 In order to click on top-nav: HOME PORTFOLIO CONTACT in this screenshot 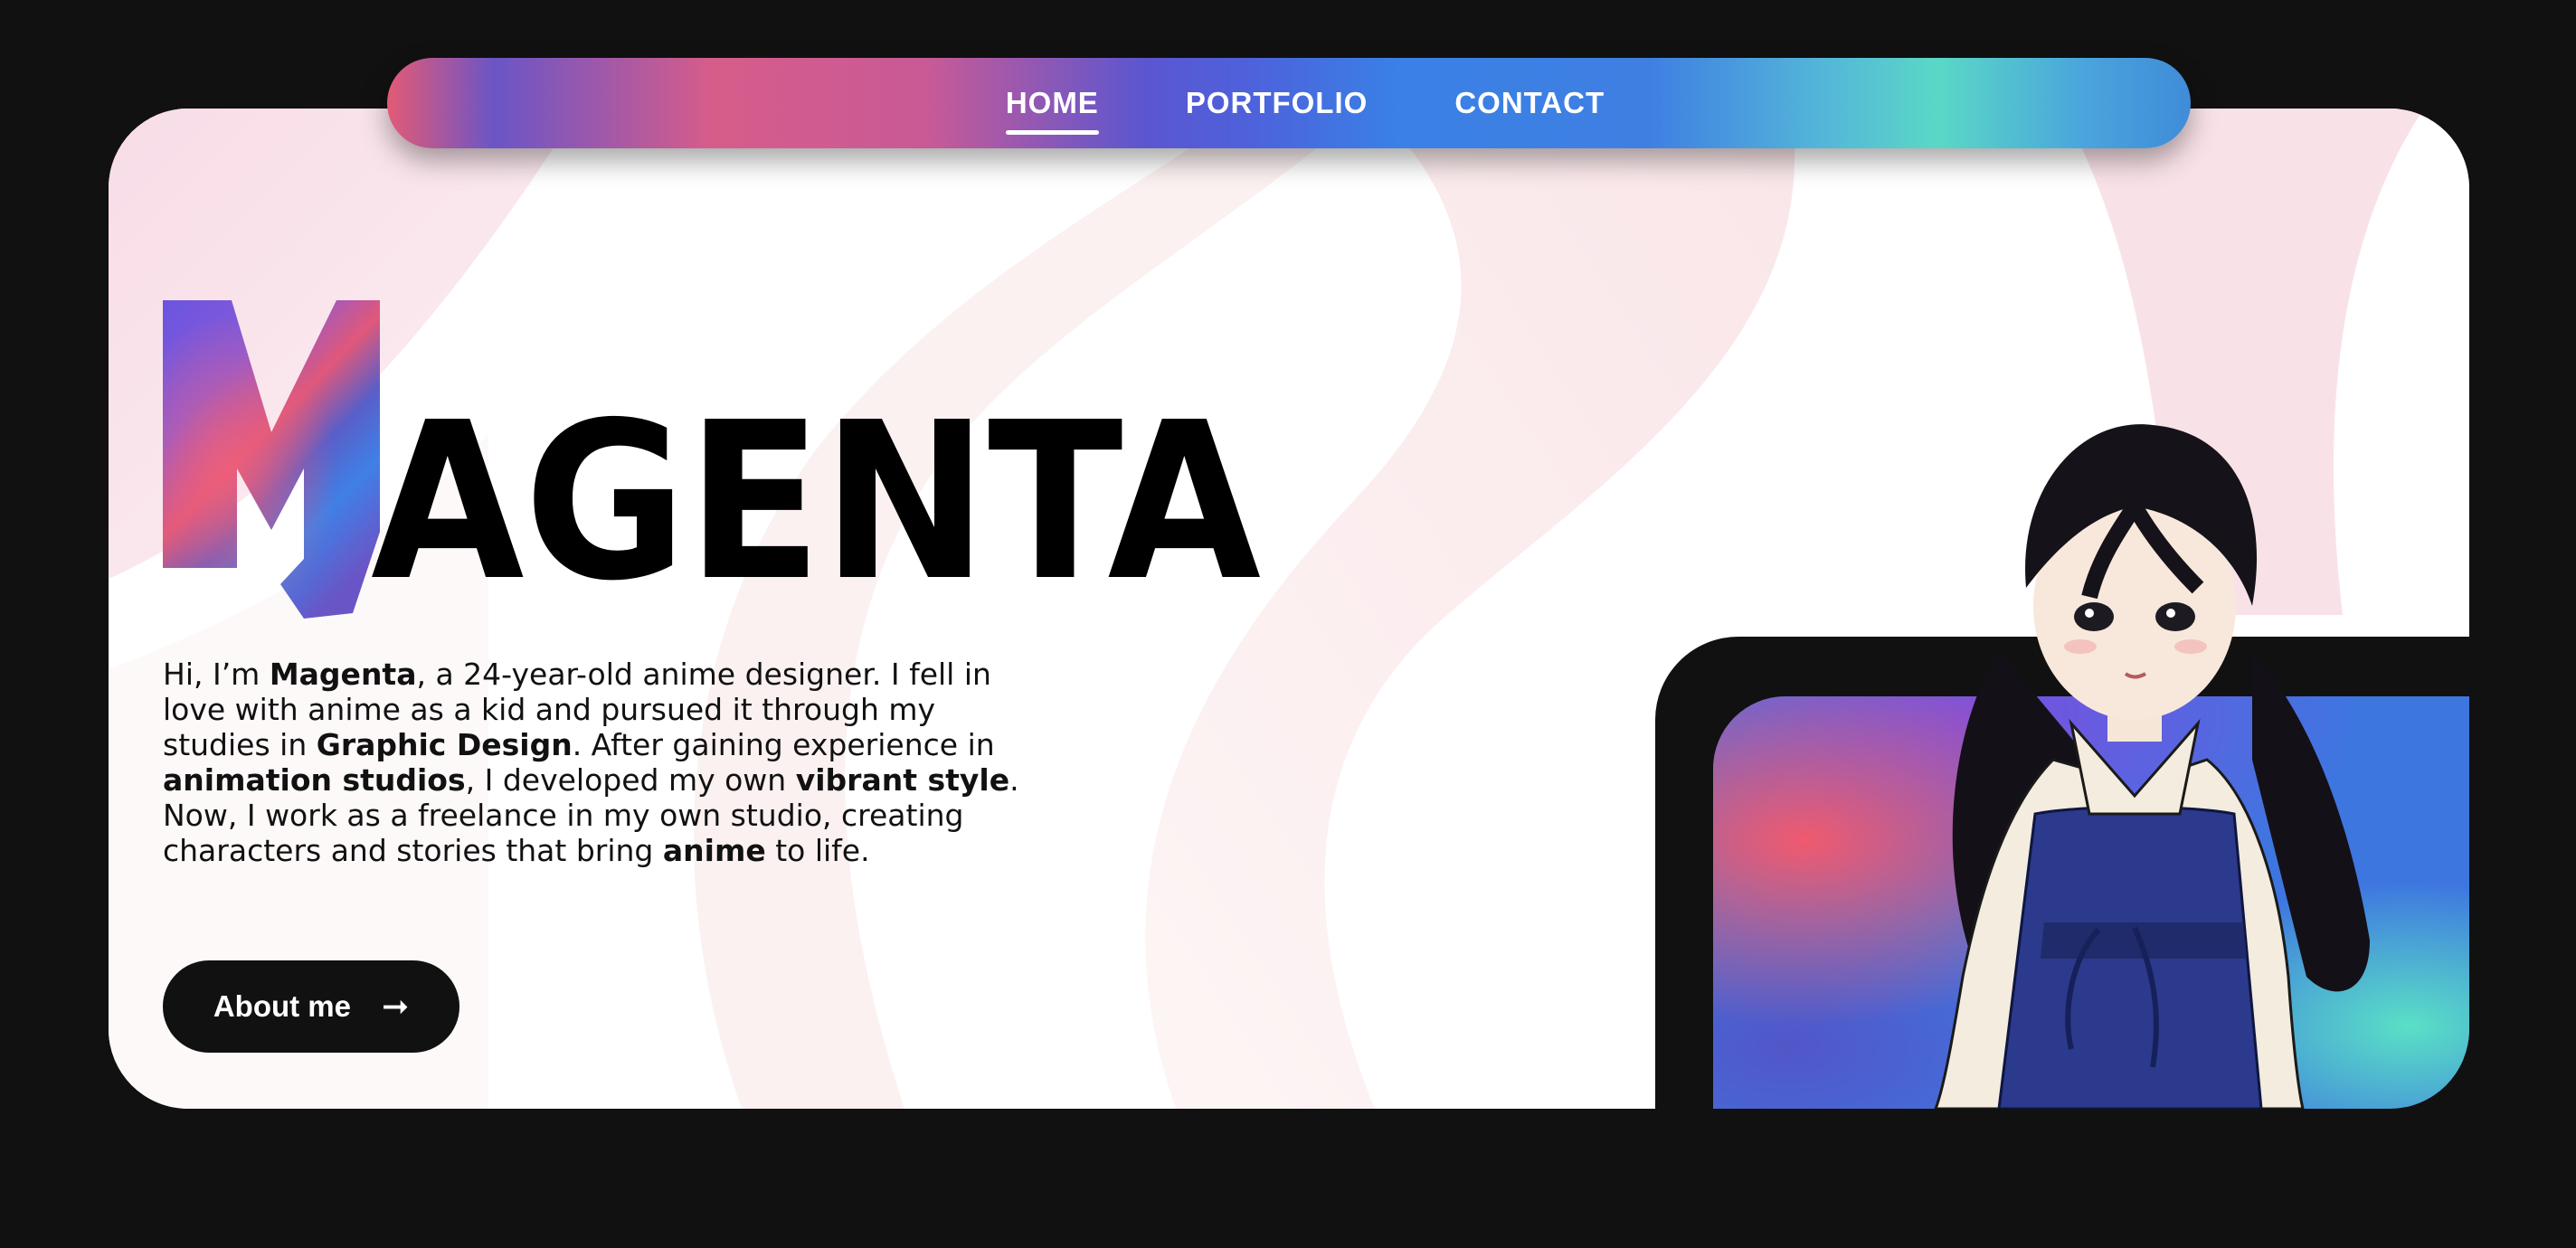, I will do `click(1289, 103)`.